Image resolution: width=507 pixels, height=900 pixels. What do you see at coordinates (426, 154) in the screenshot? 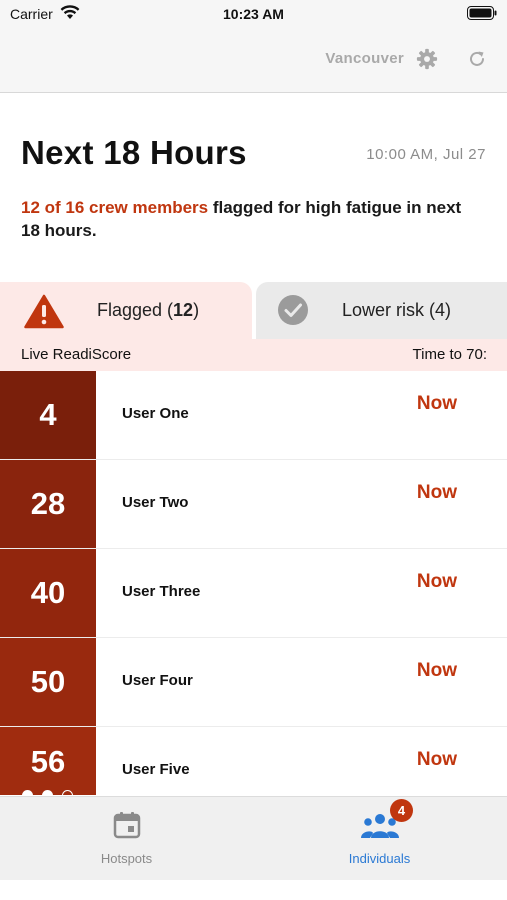
I see `title-timestamp: 10:00 AM, Jul 27` at bounding box center [426, 154].